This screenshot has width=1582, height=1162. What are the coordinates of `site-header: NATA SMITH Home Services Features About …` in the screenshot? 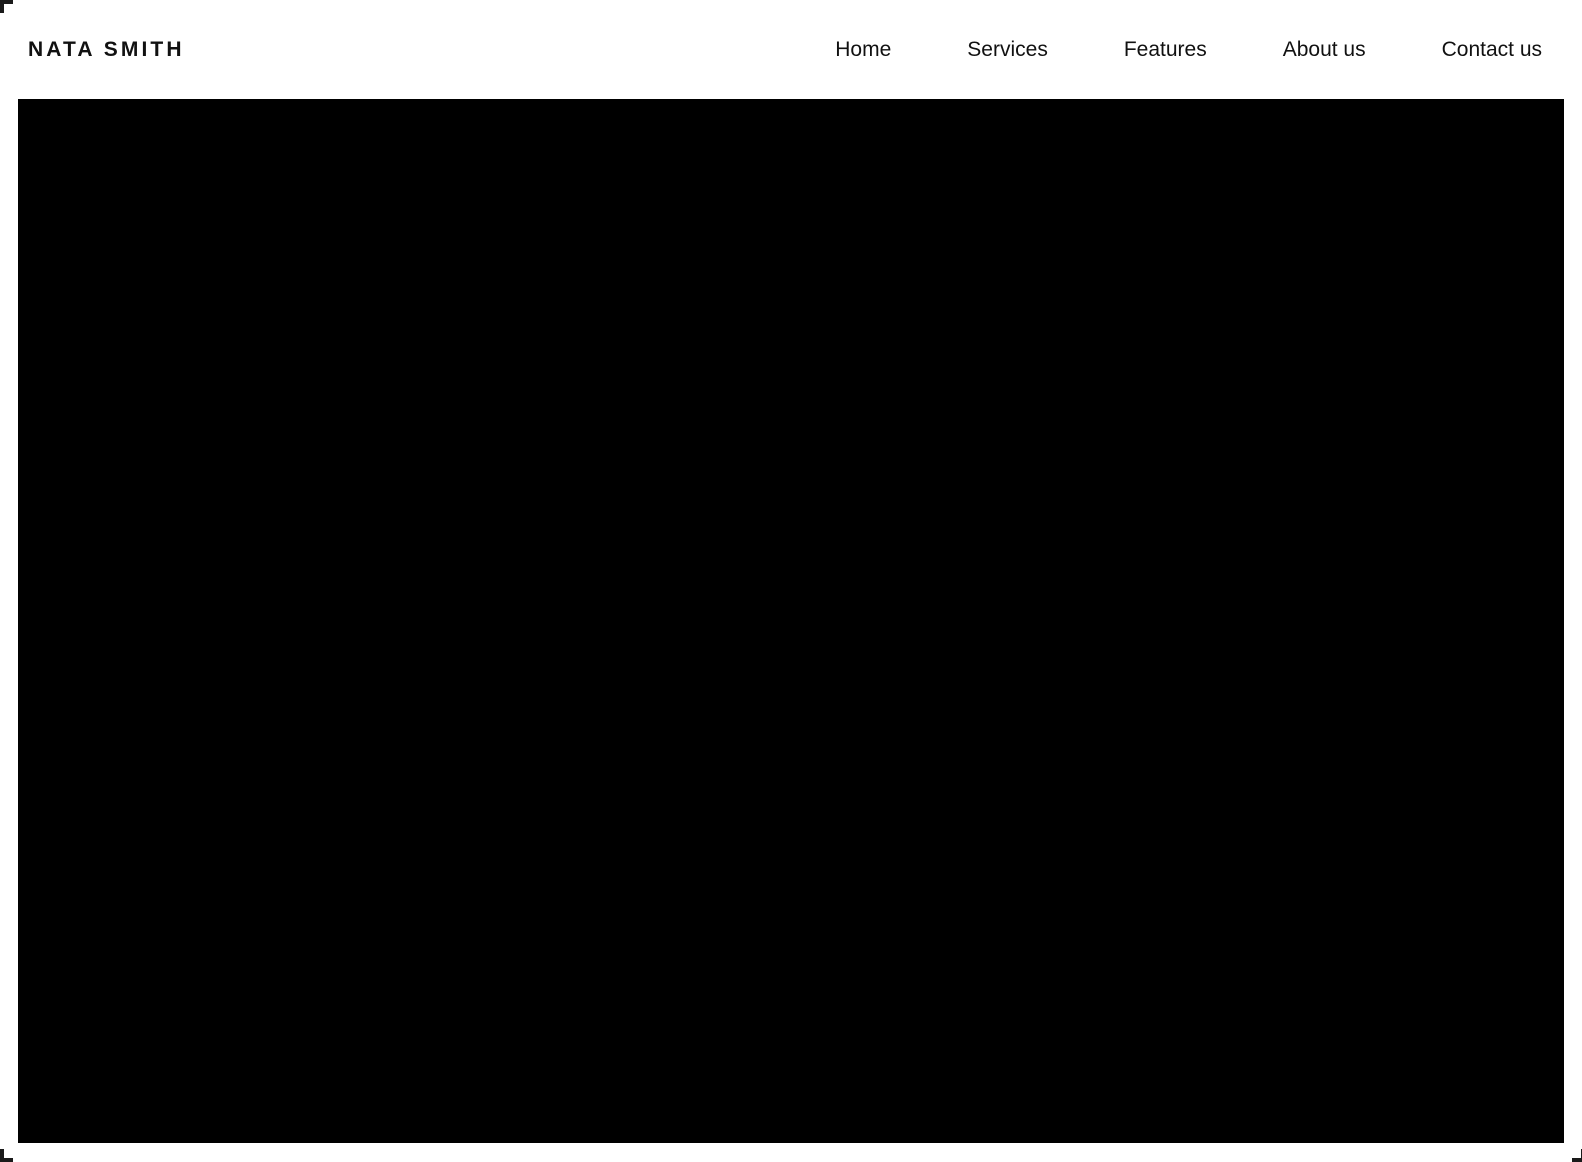 It's located at (791, 49).